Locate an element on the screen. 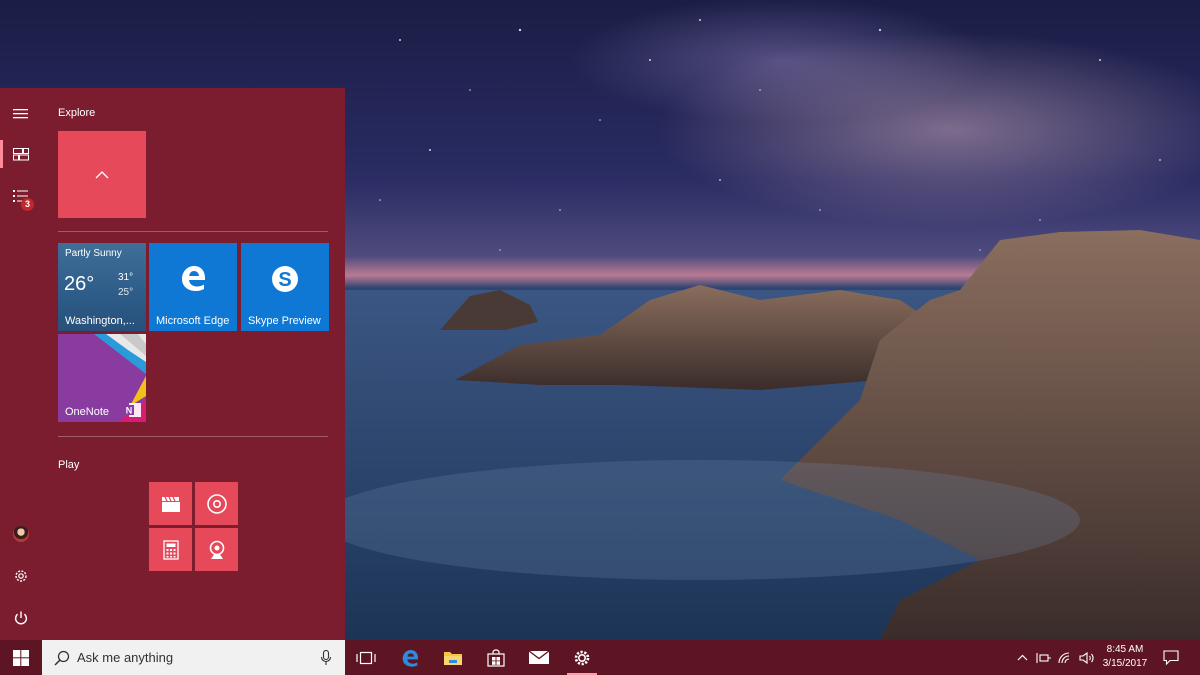 The image size is (1200, 675). clapperboard-icon is located at coordinates (170, 504).